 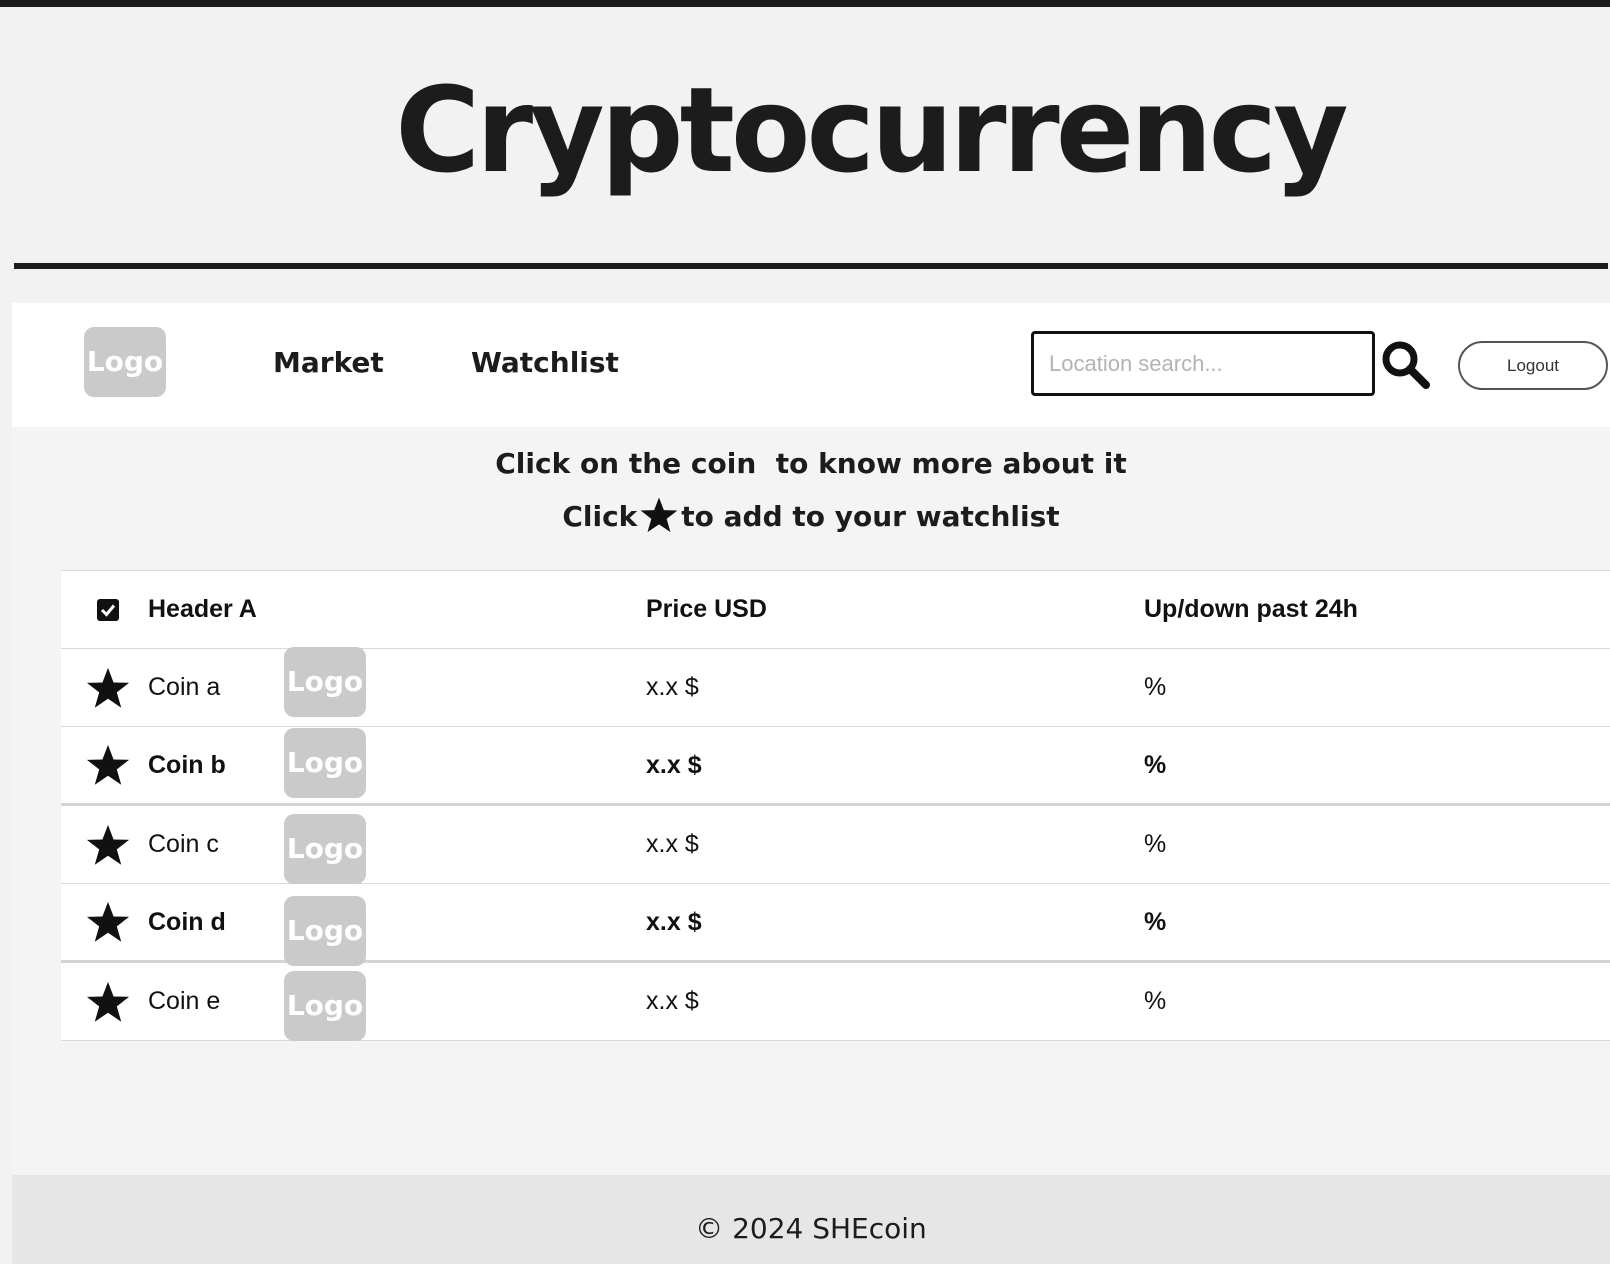 I want to click on table-row: Coin b Logo x.x $ %, so click(x=835, y=766).